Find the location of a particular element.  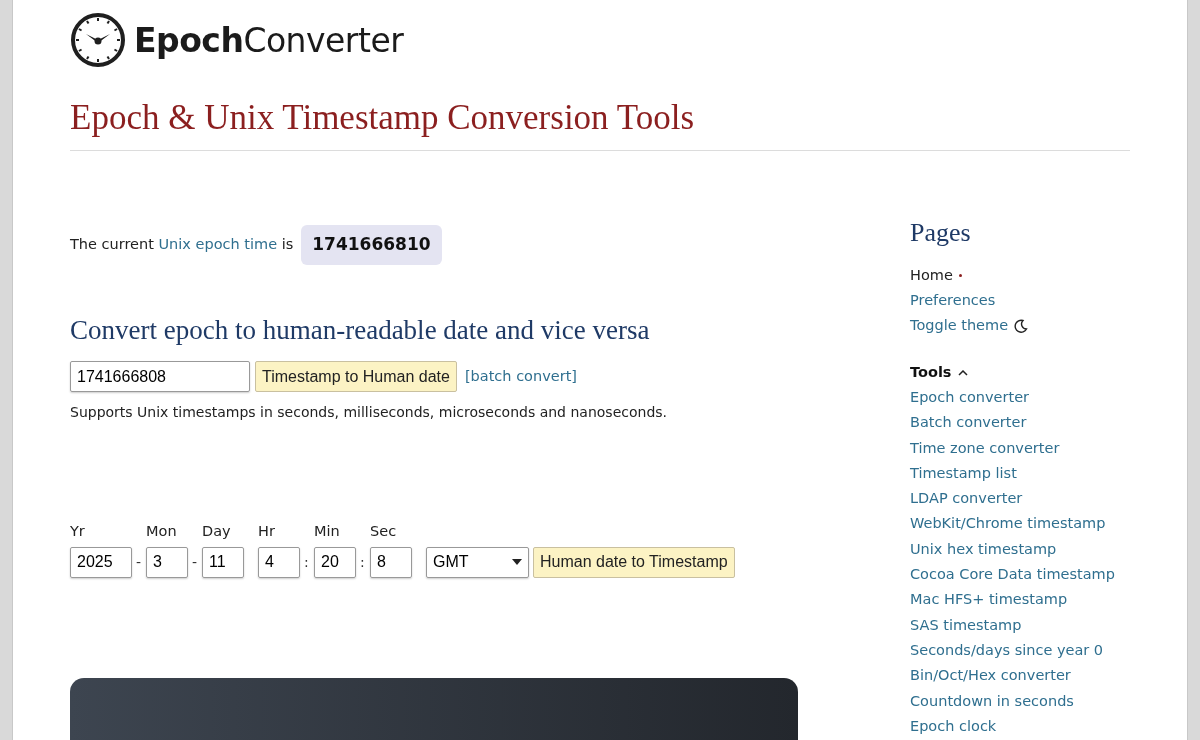

clock-icon is located at coordinates (98, 40).